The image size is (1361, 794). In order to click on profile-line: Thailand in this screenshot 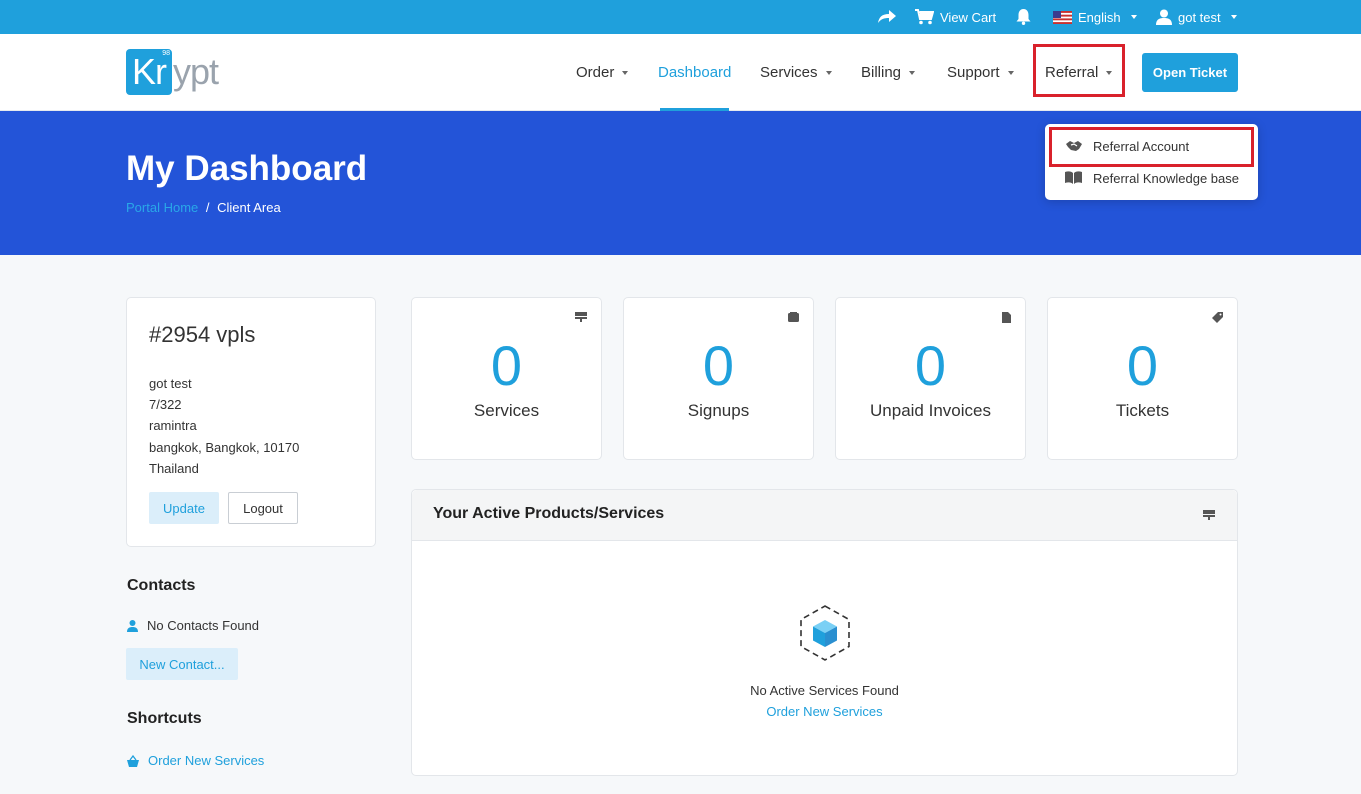, I will do `click(174, 468)`.